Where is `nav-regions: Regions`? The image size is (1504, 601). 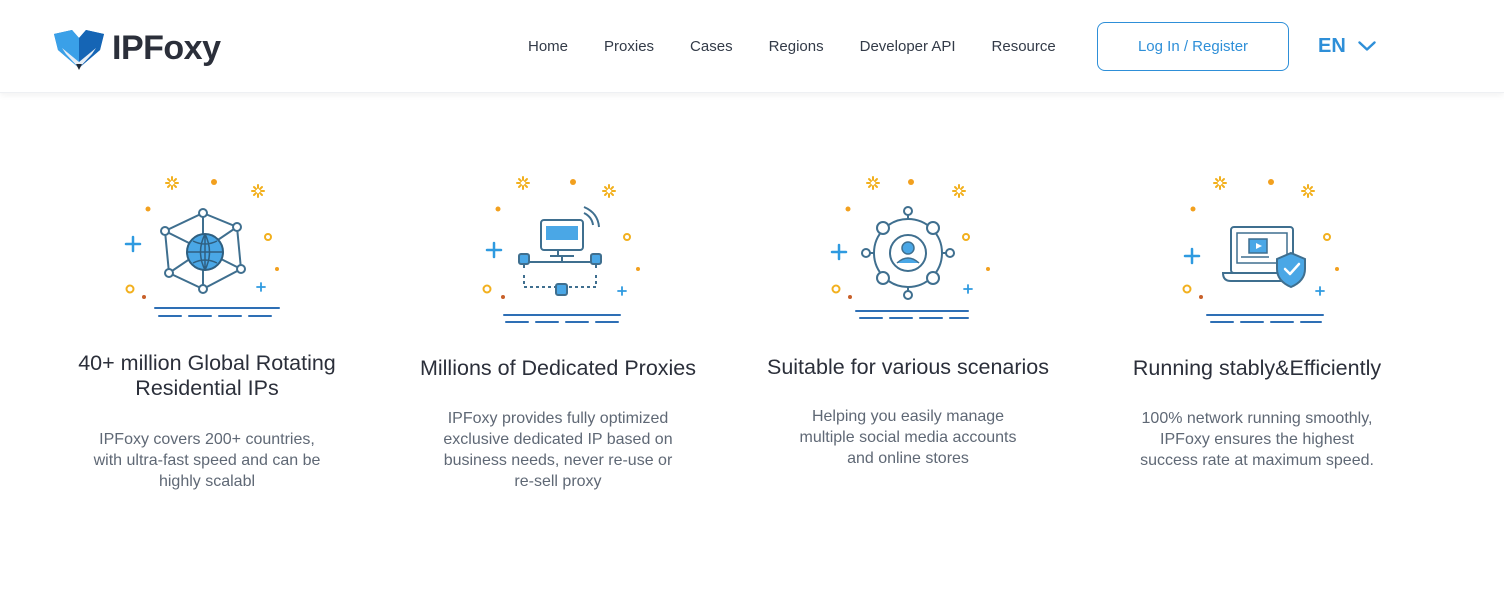 nav-regions: Regions is located at coordinates (796, 46).